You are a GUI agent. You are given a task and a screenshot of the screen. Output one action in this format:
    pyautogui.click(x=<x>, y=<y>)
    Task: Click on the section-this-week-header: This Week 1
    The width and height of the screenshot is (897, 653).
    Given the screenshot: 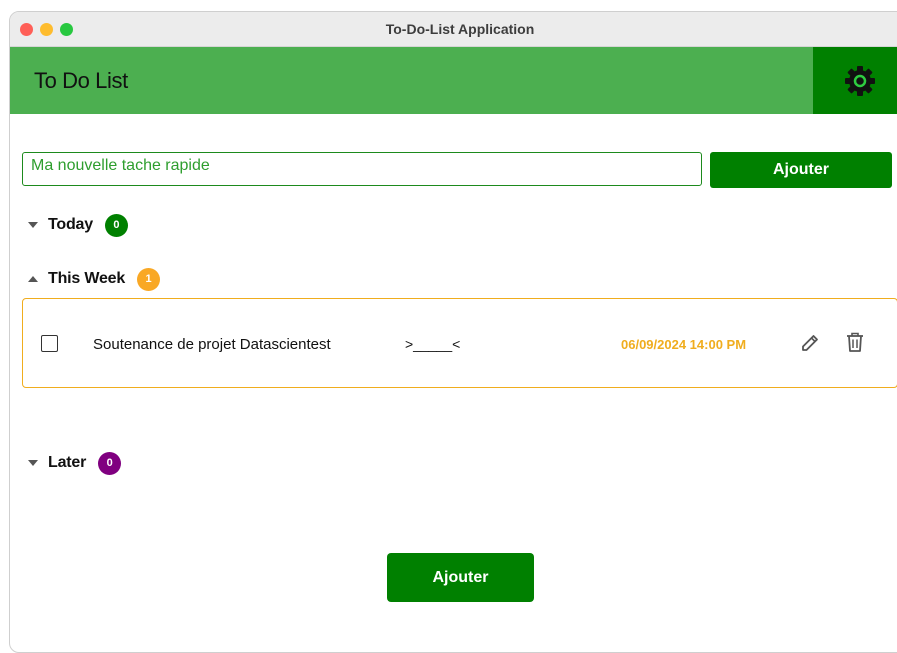 What is the action you would take?
    pyautogui.click(x=94, y=279)
    